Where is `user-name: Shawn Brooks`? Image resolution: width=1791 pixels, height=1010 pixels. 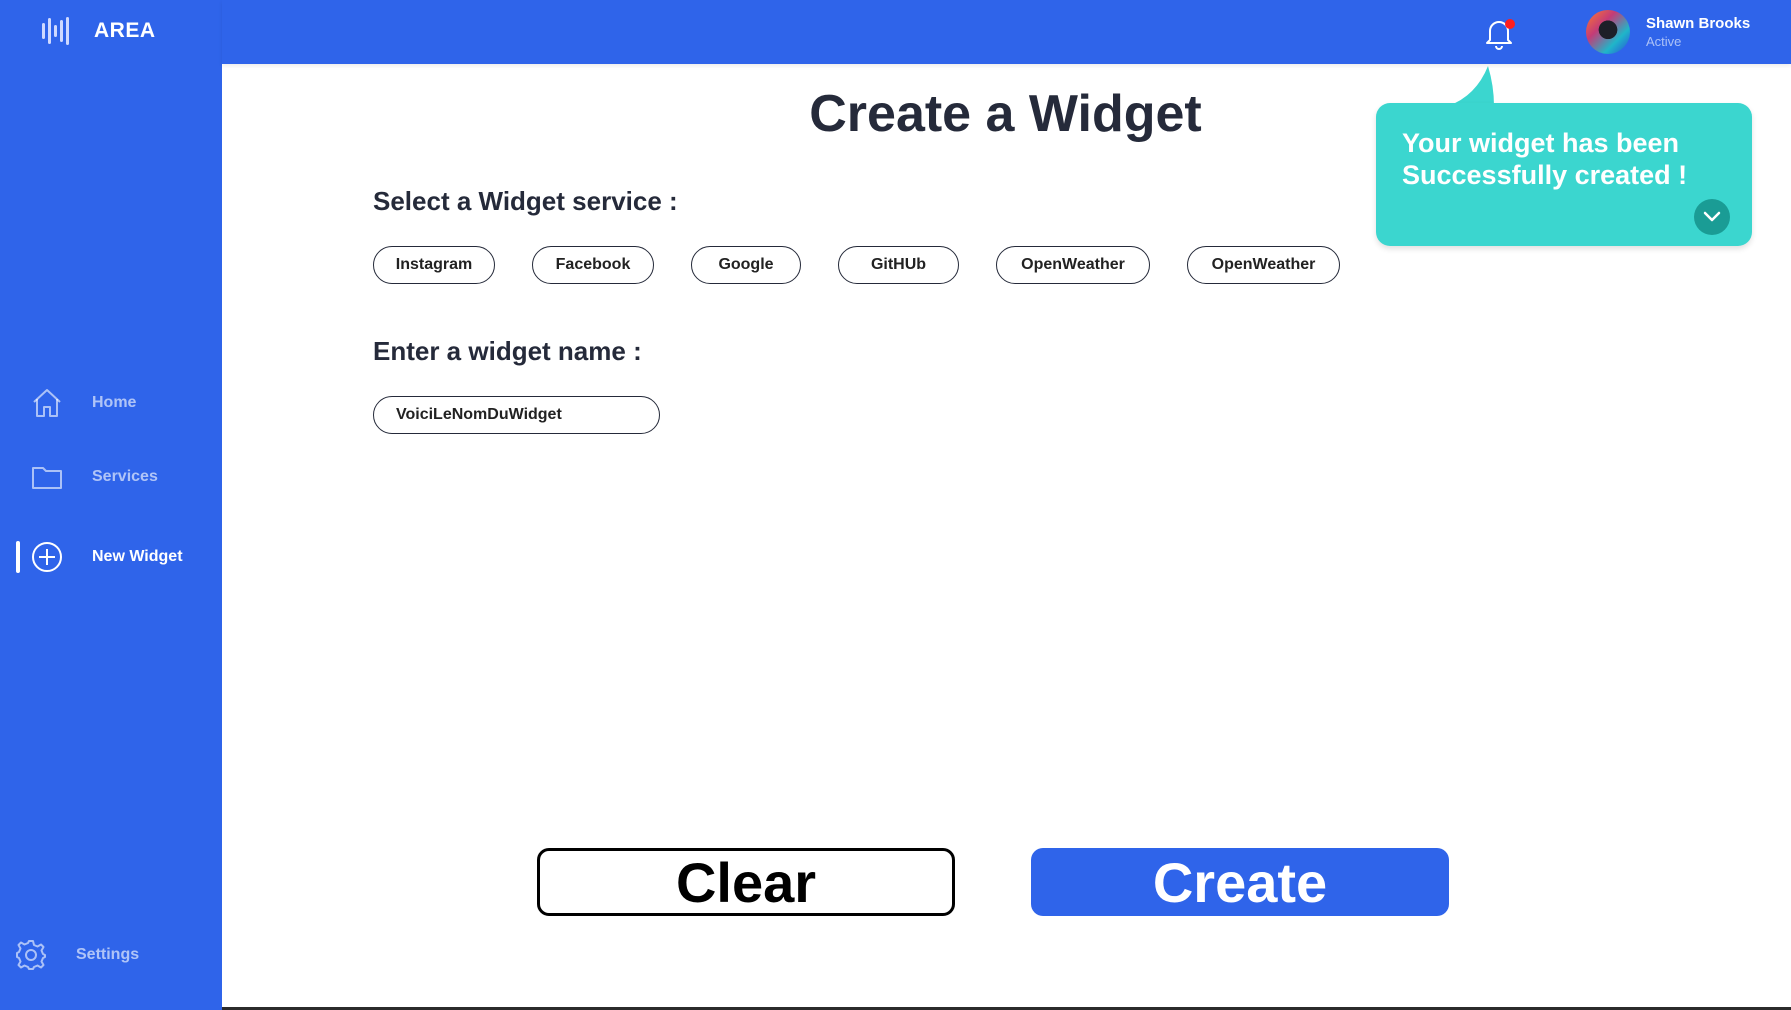
user-name: Shawn Brooks is located at coordinates (1698, 23).